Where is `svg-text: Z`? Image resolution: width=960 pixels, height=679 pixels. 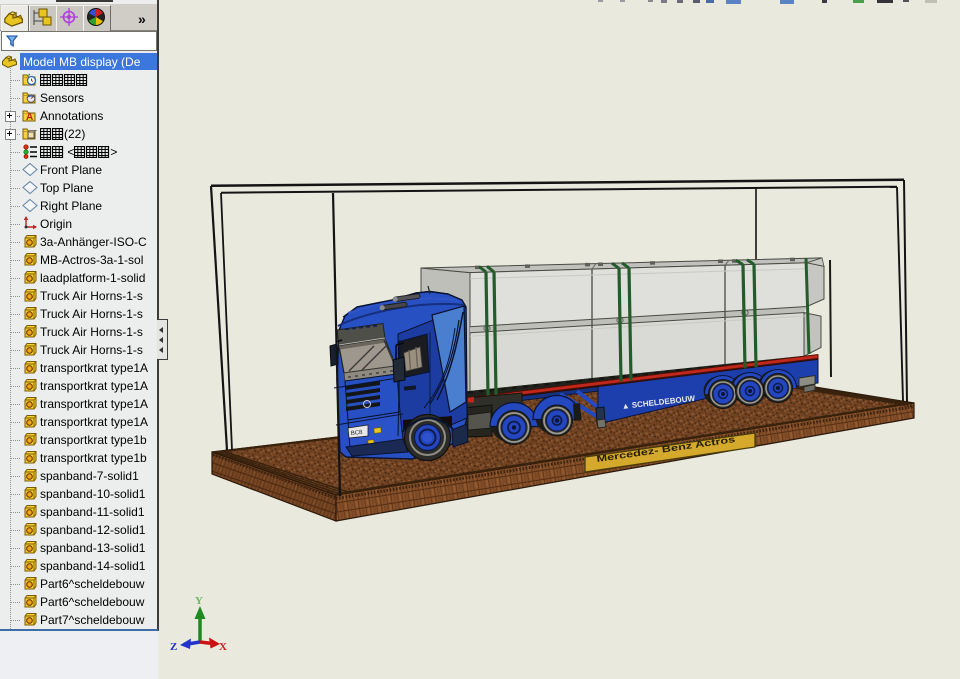 svg-text: Z is located at coordinates (173, 647).